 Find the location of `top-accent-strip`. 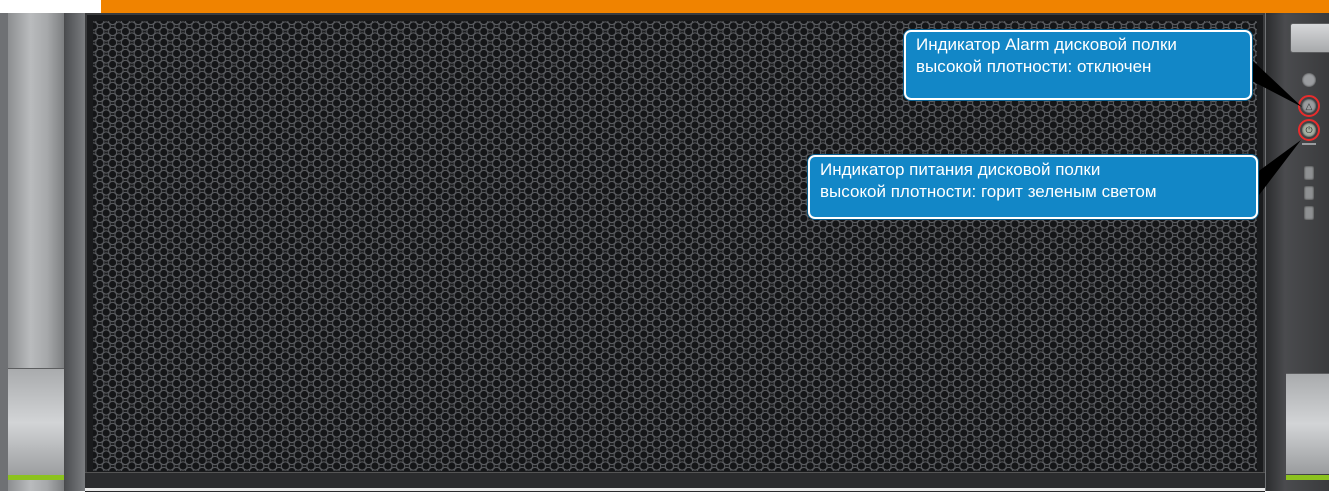

top-accent-strip is located at coordinates (715, 6).